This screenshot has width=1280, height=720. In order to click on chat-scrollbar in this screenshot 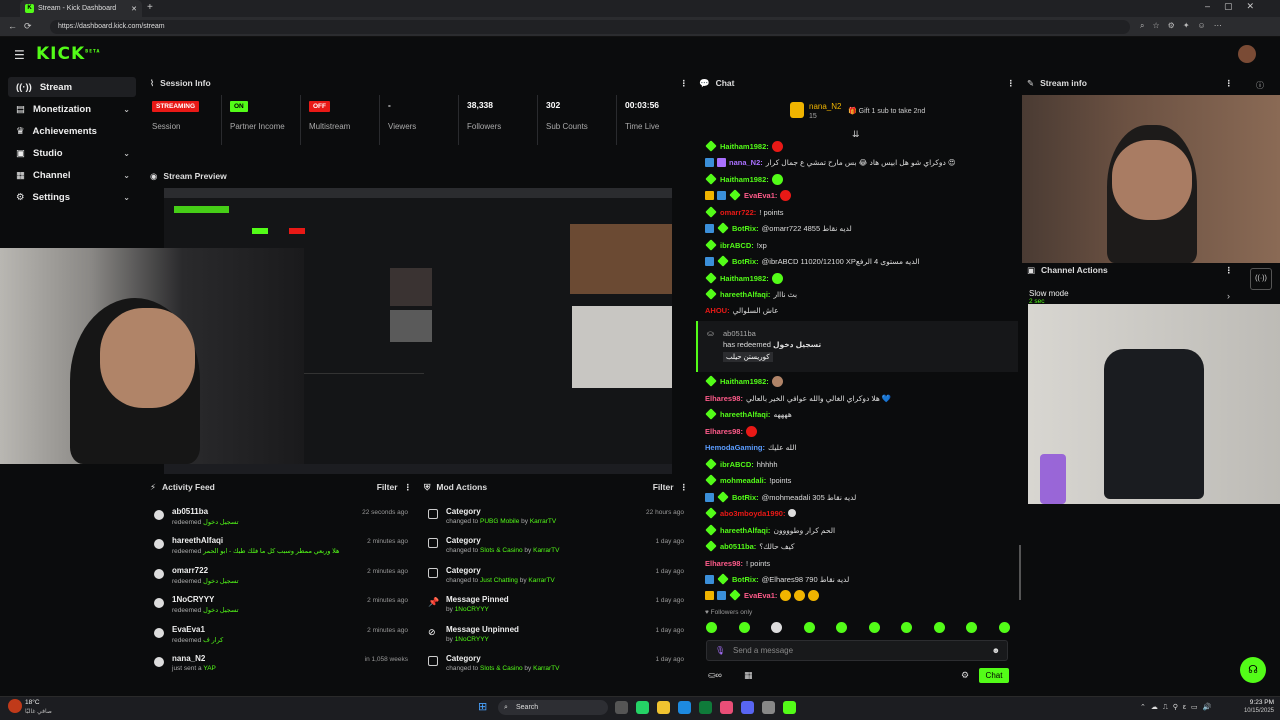, I will do `click(1020, 572)`.